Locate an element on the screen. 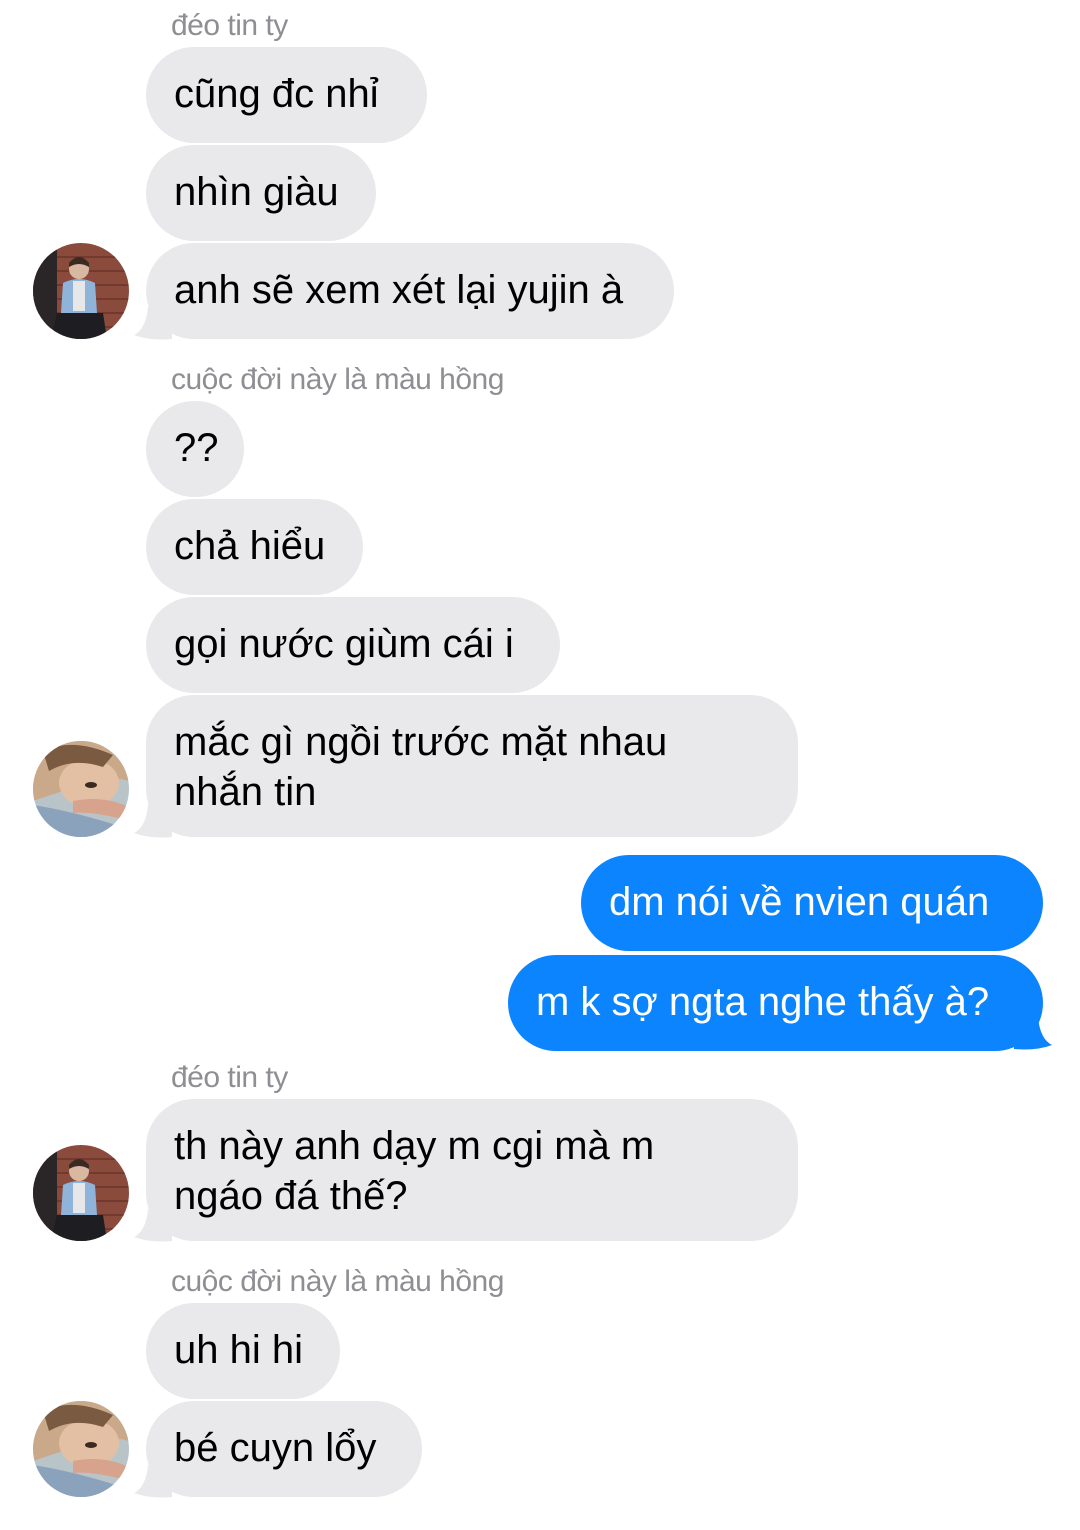 This screenshot has width=1080, height=1530. incoming-message: th này anh dạy m cgi mà m ngáo đá thế? is located at coordinates (472, 1170).